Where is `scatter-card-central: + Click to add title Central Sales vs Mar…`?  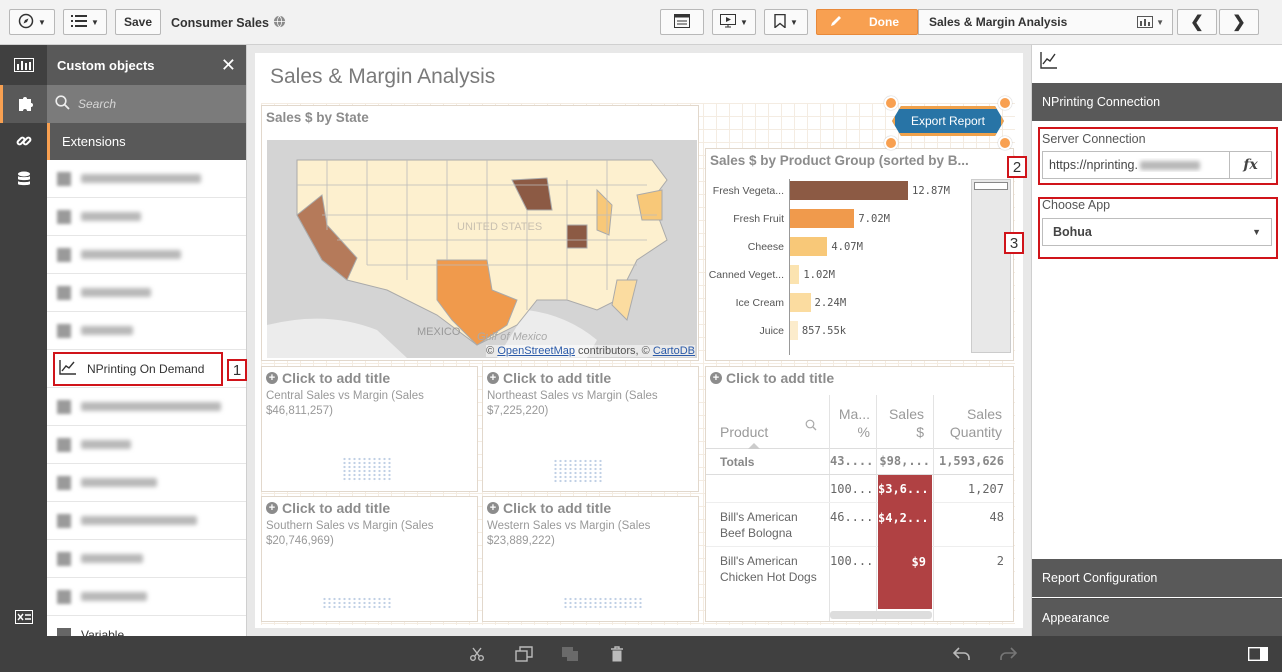 scatter-card-central: + Click to add title Central Sales vs Mar… is located at coordinates (369, 429).